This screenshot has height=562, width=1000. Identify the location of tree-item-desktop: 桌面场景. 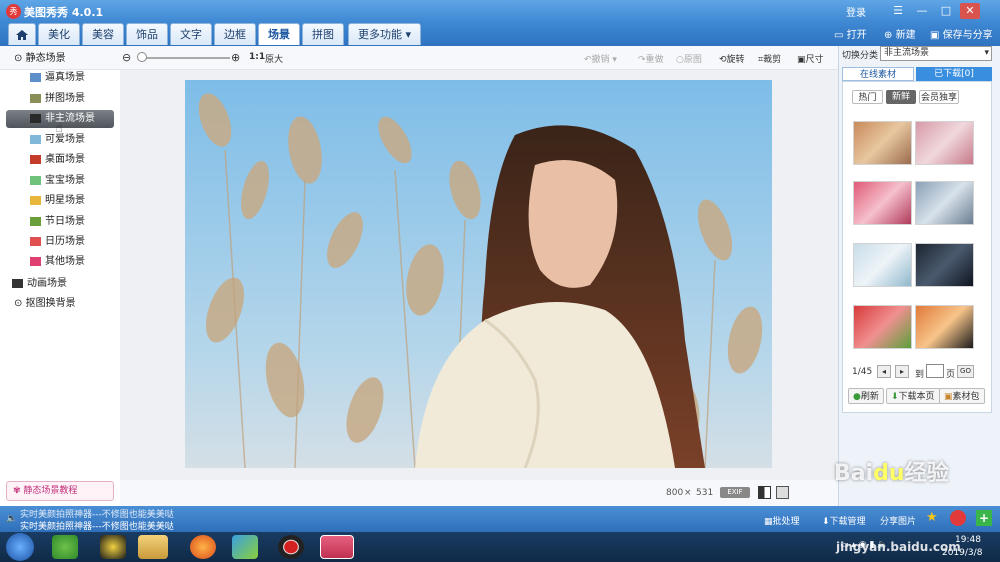
(57, 160).